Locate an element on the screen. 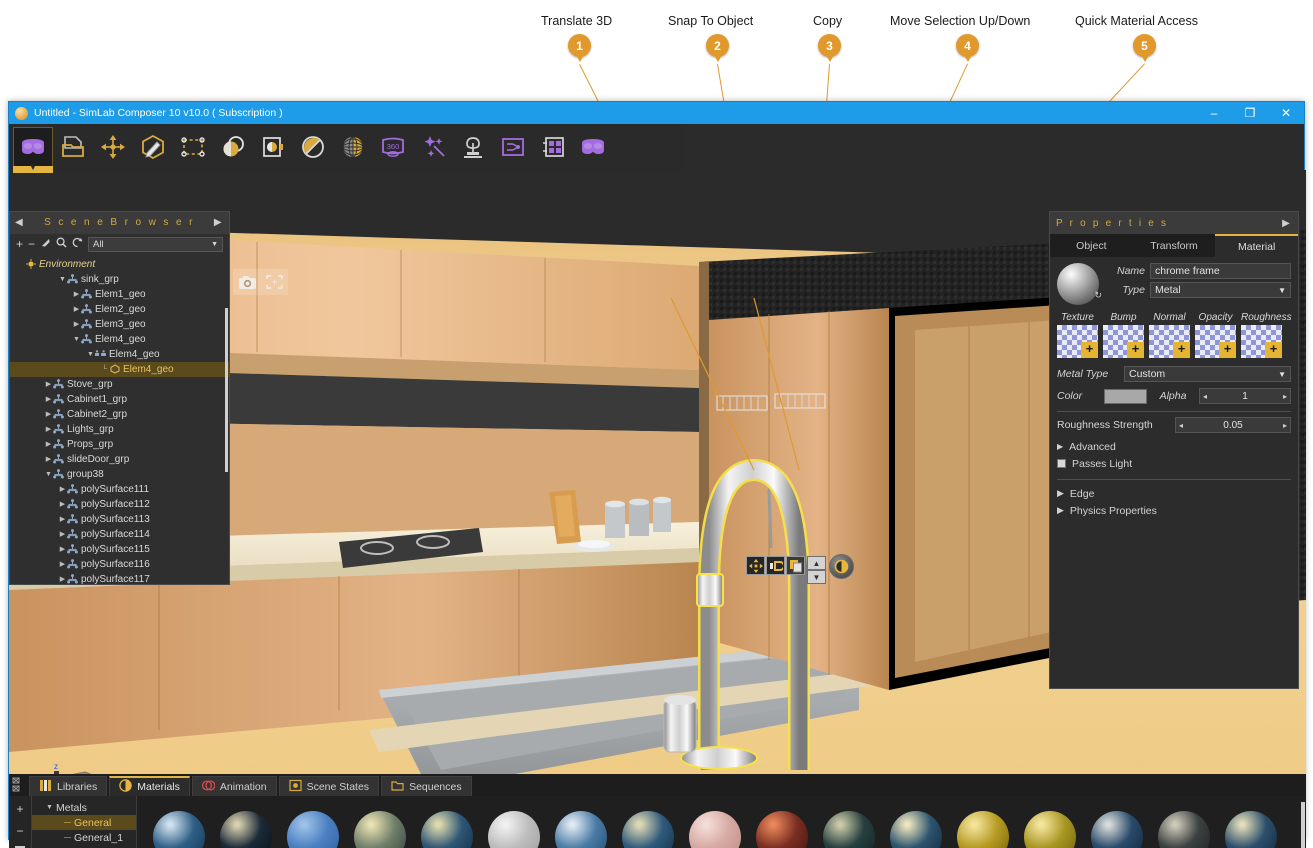  transform-tool-button is located at coordinates (113, 147).